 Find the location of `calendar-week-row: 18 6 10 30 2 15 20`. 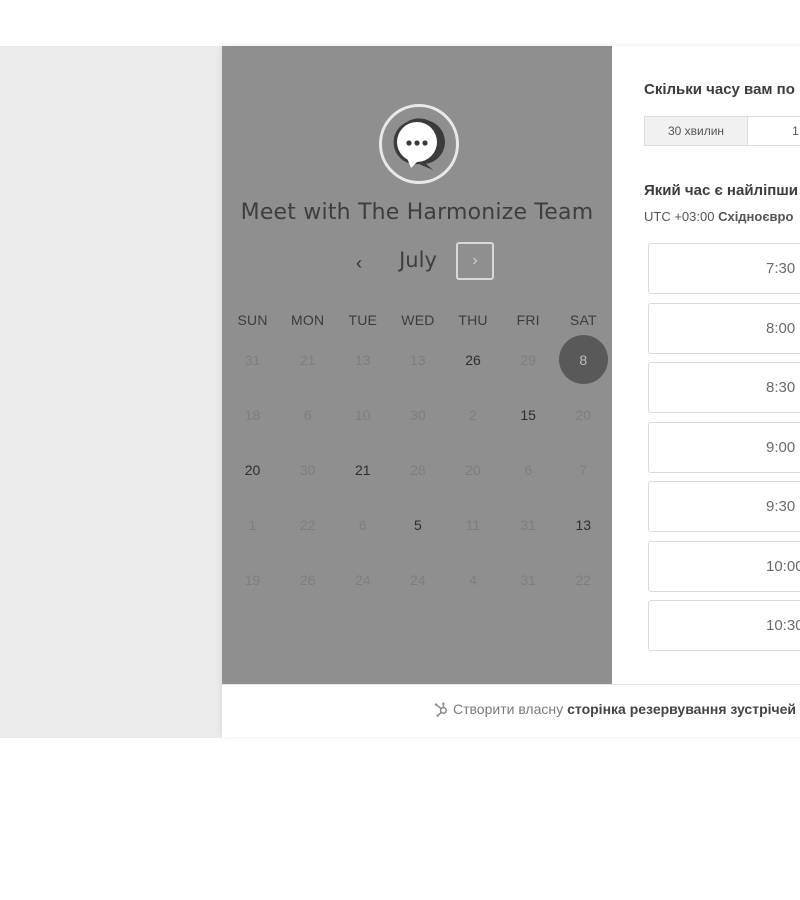

calendar-week-row: 18 6 10 30 2 15 20 is located at coordinates (418, 414).